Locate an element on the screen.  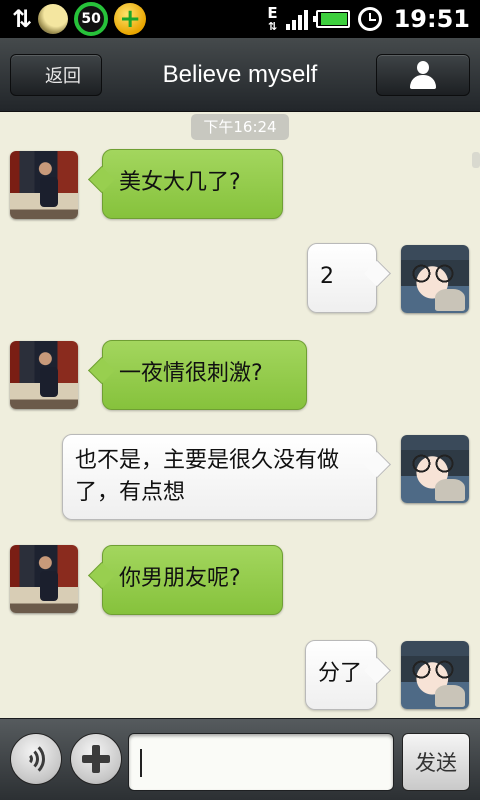
clock: 19:51 is located at coordinates (431, 19).